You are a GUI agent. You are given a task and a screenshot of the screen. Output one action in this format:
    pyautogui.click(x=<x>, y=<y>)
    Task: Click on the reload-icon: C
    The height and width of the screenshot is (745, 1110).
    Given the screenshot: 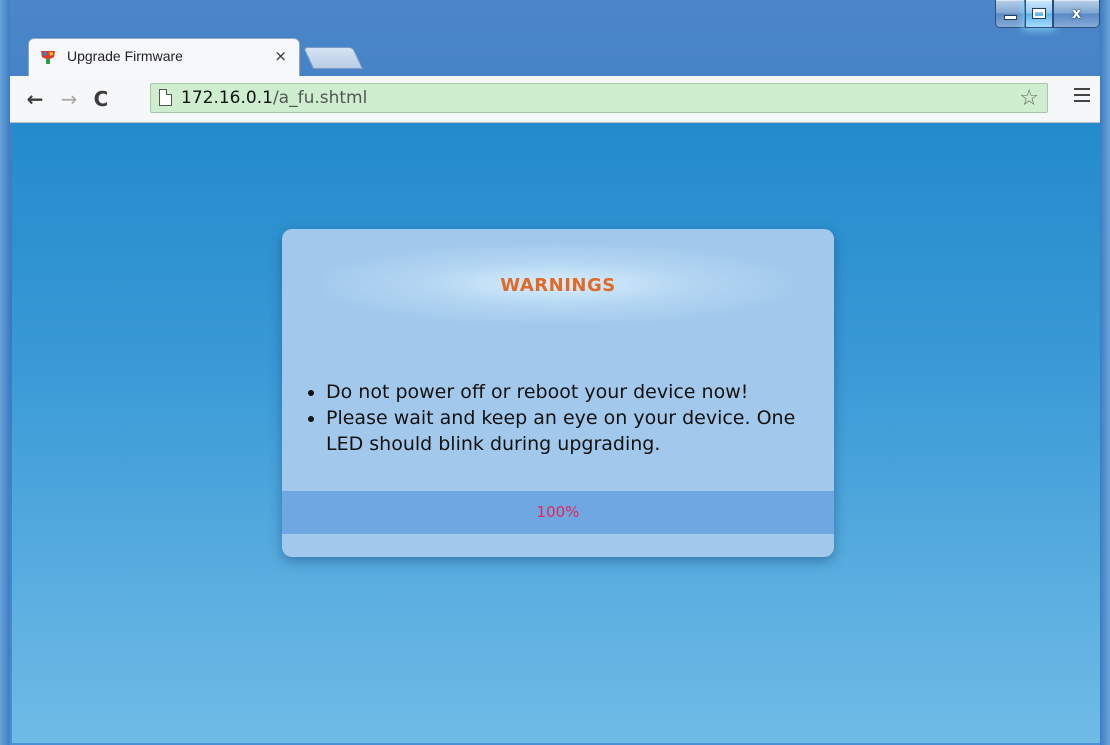 What is the action you would take?
    pyautogui.click(x=101, y=99)
    